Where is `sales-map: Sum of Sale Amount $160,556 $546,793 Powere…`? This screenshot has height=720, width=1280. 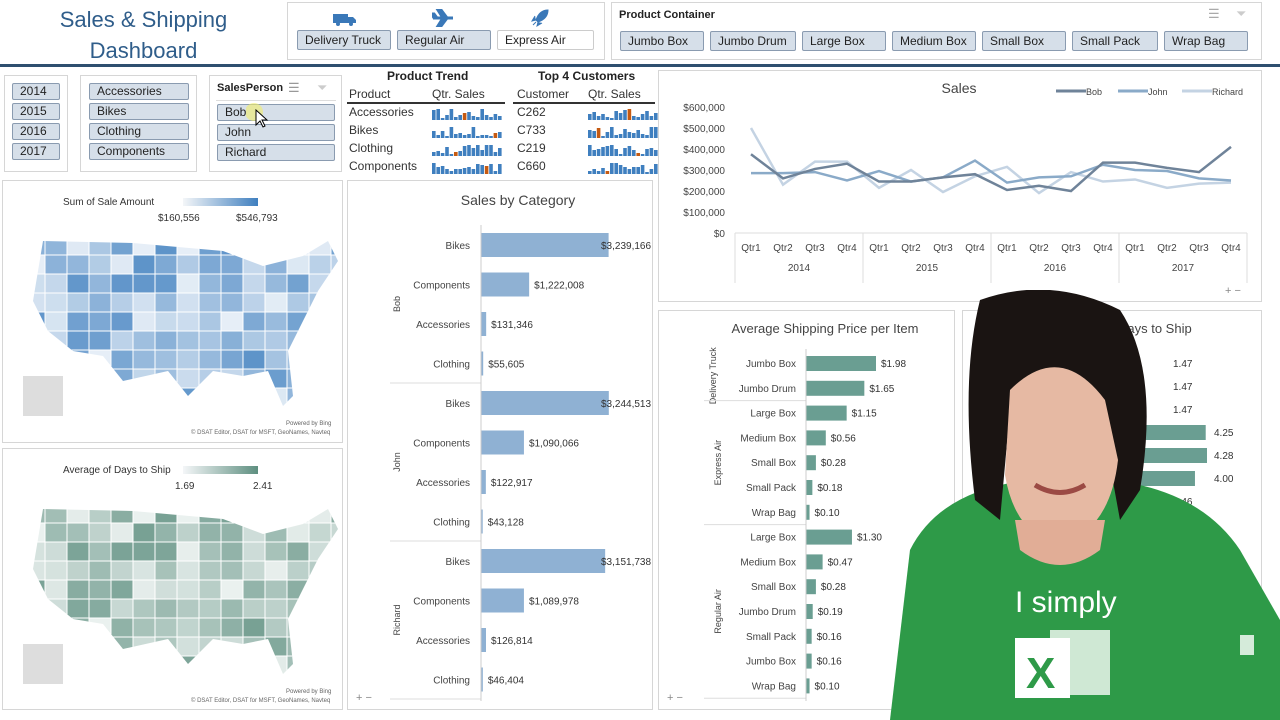
sales-map: Sum of Sale Amount $160,556 $546,793 Powere… is located at coordinates (172, 311).